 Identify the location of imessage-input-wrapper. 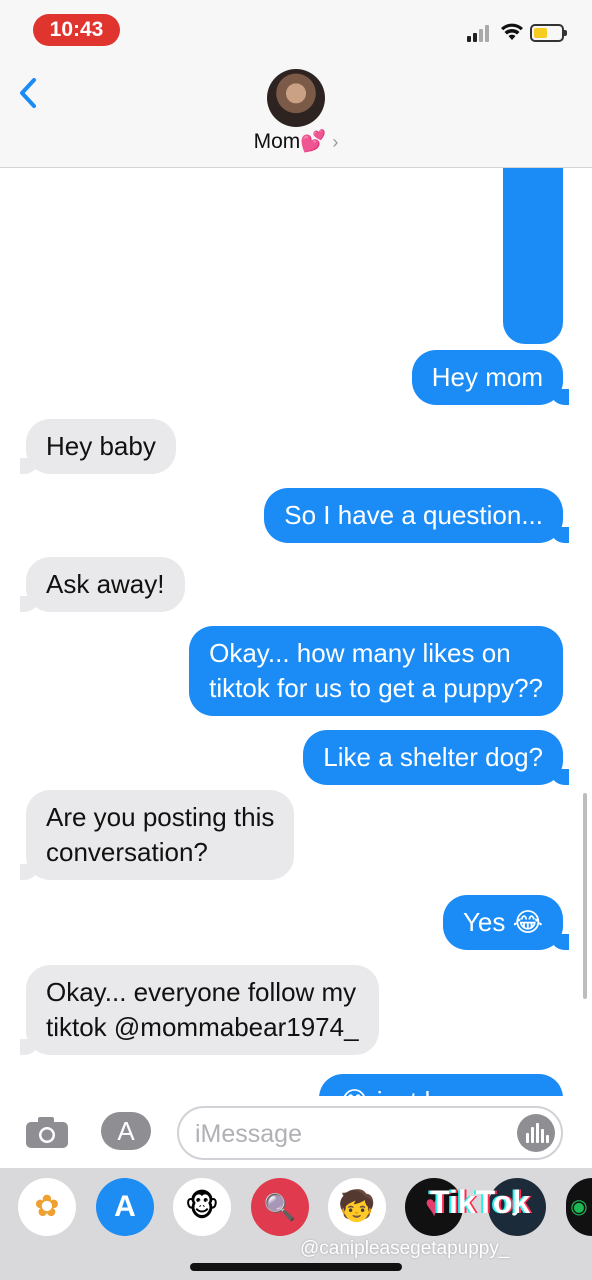
(370, 1133).